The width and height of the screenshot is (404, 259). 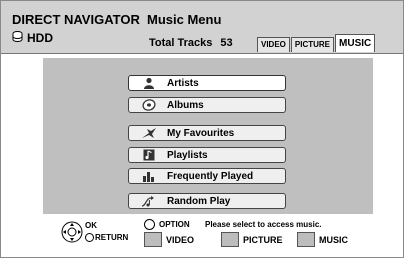 I want to click on option-button-icon, so click(x=149, y=224).